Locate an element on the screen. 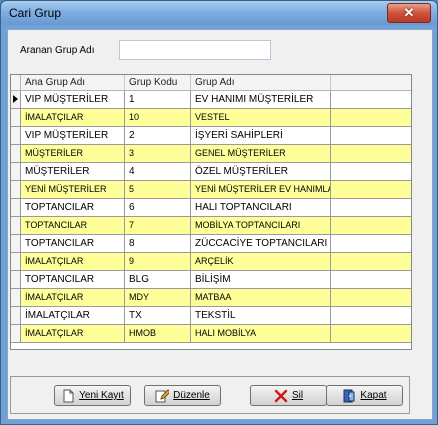 This screenshot has height=425, width=438. edit-button: Düzenle is located at coordinates (182, 395).